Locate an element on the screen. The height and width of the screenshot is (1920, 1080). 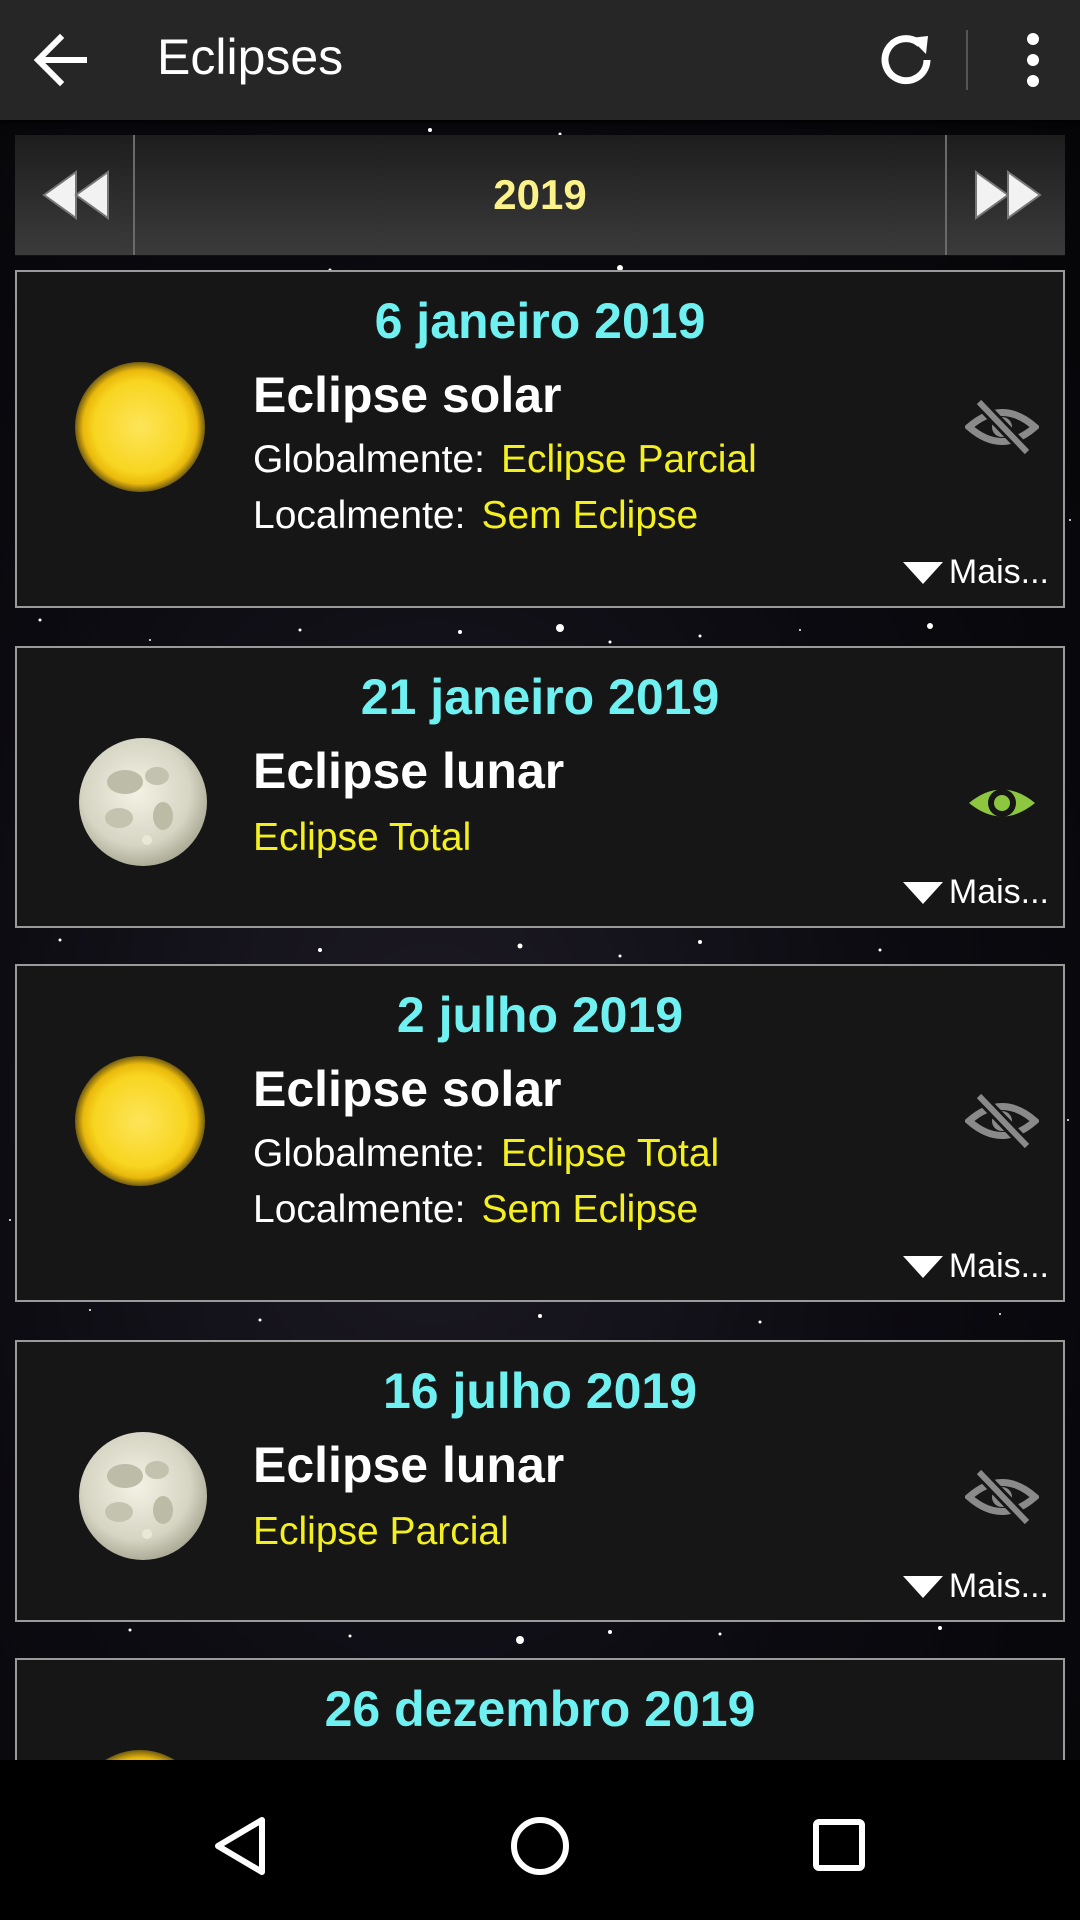
nav-back-button is located at coordinates (240, 1846).